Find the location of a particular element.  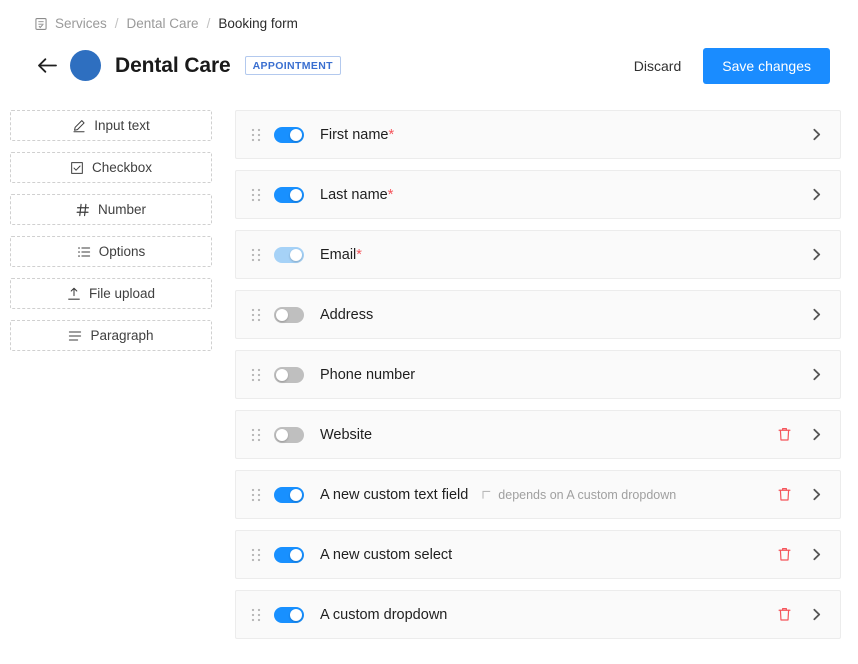

save-changes-button: Save changes is located at coordinates (766, 65).